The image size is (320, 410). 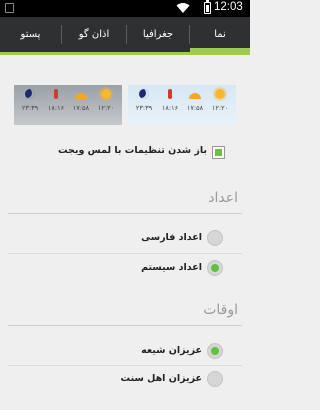 What do you see at coordinates (158, 34) in the screenshot?
I see `tab-geography: جغرافیا` at bounding box center [158, 34].